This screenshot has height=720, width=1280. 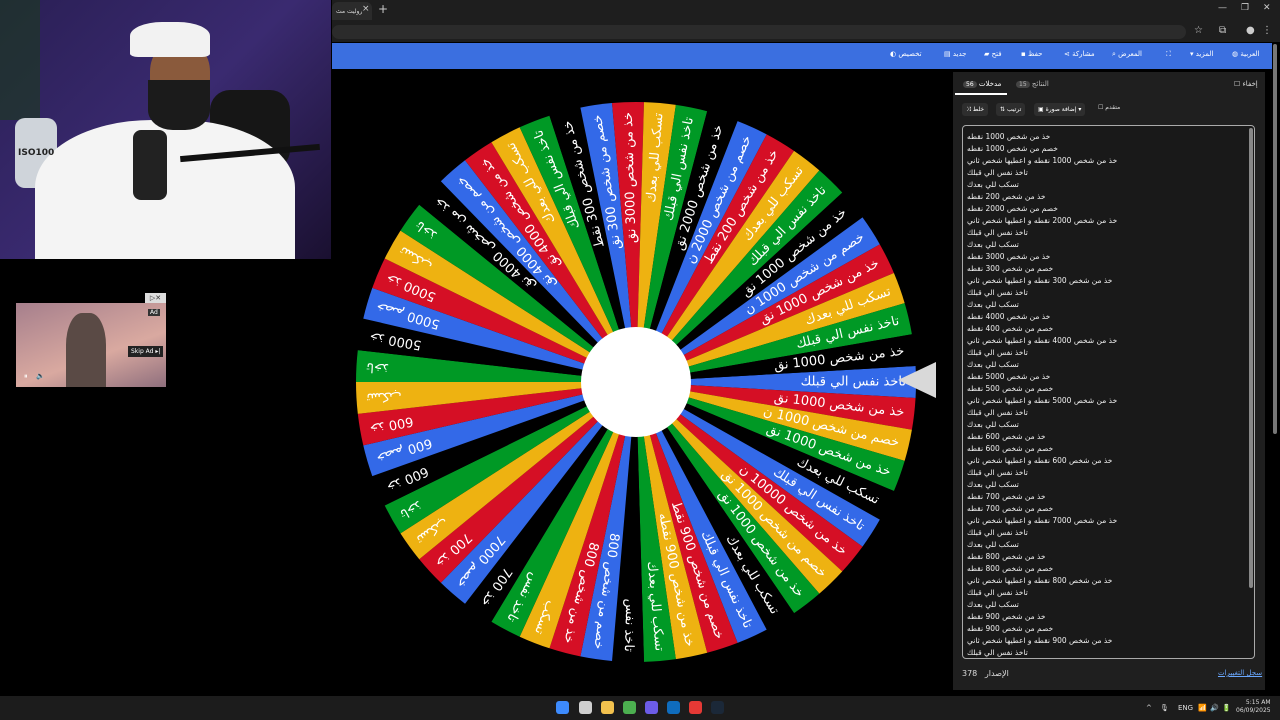 I want to click on toolbar-item-7: ▾ المزيد, so click(x=1201, y=54).